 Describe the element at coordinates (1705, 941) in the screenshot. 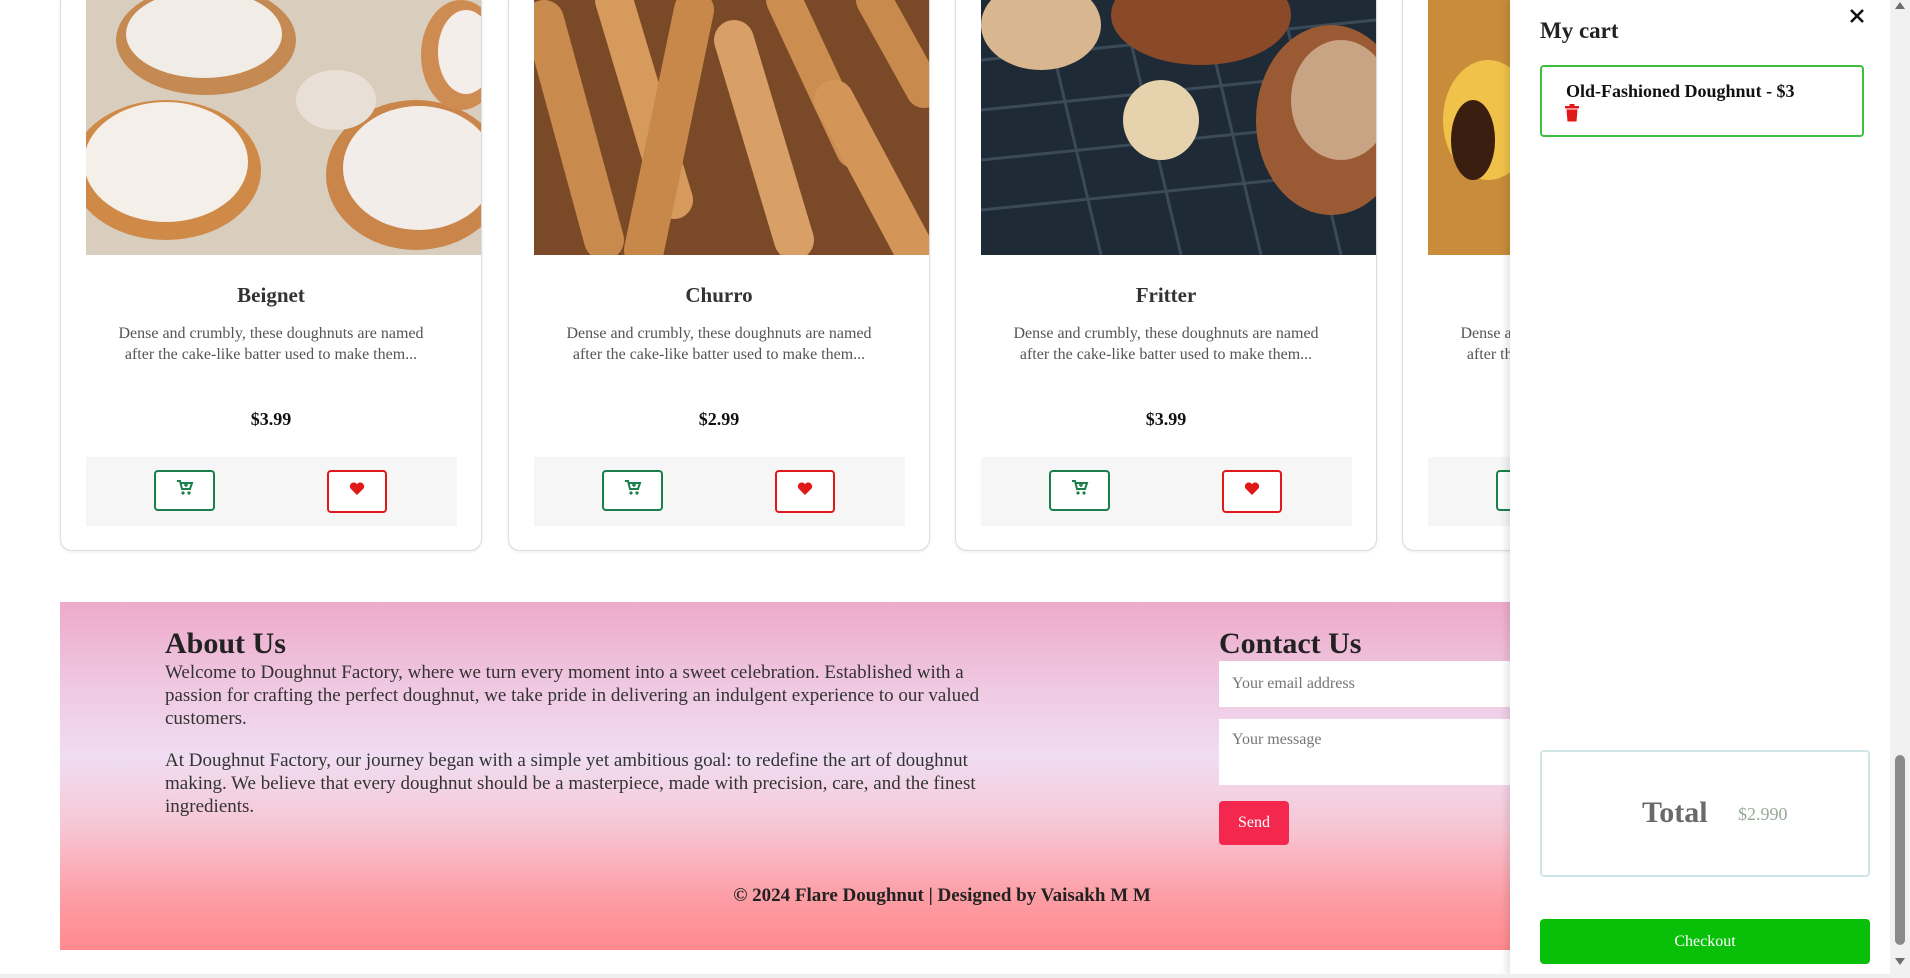

I see `checkout-button: Checkout` at that location.